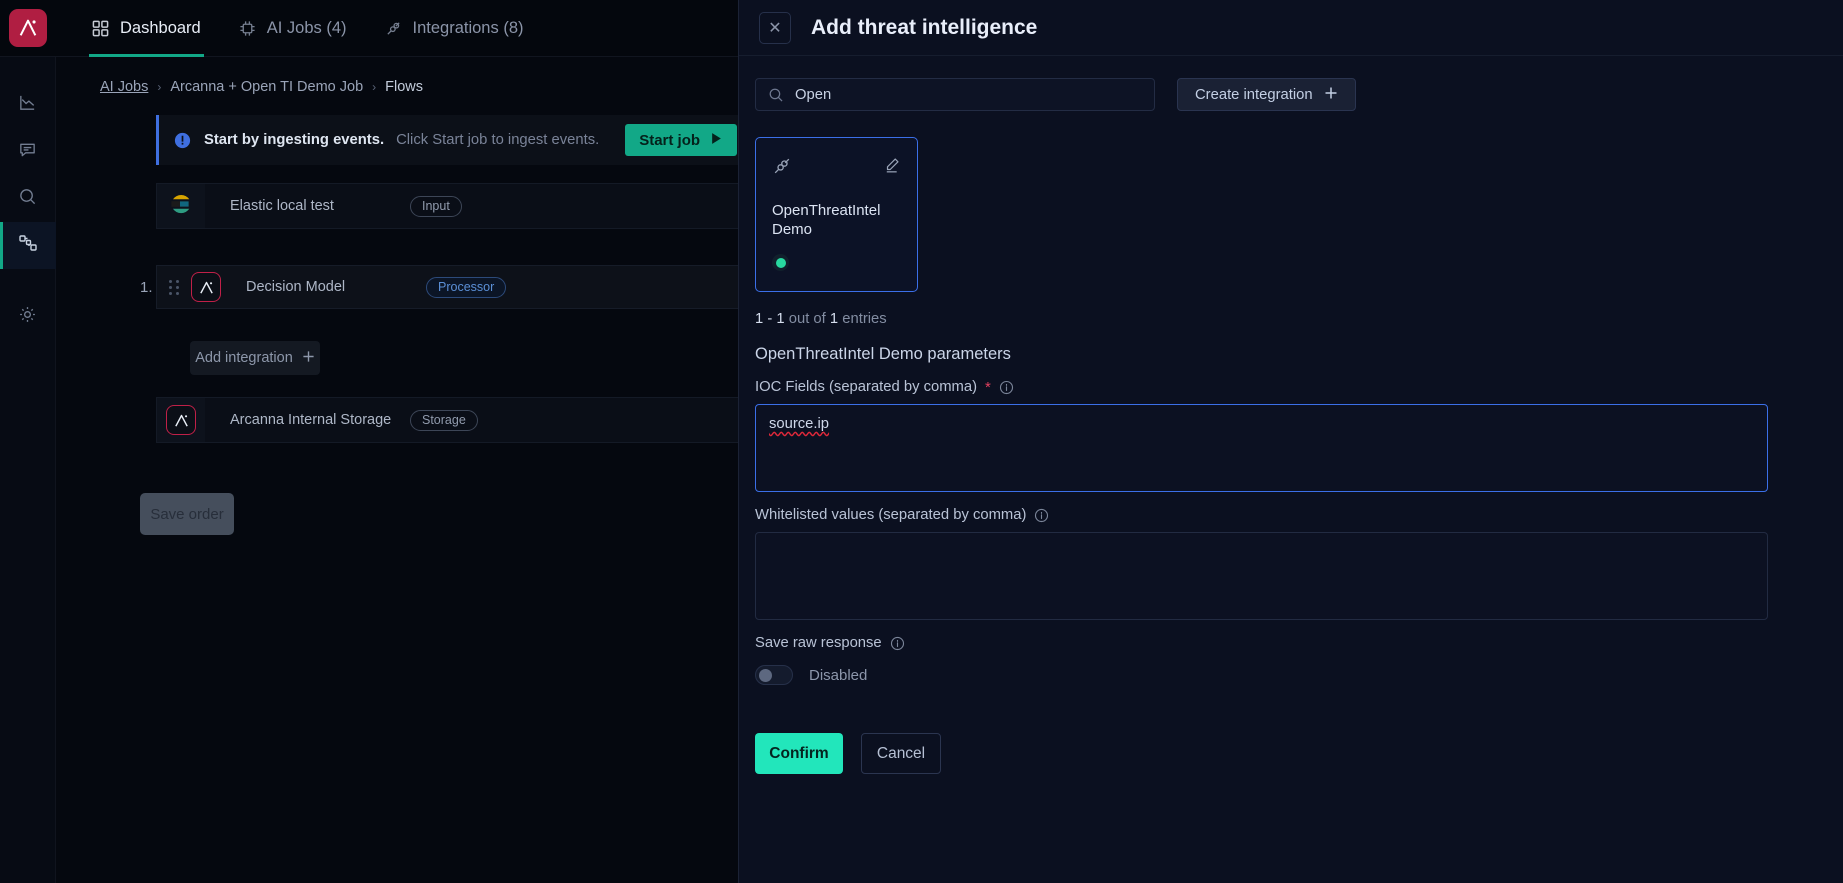  I want to click on arcanna-logo, so click(28, 28).